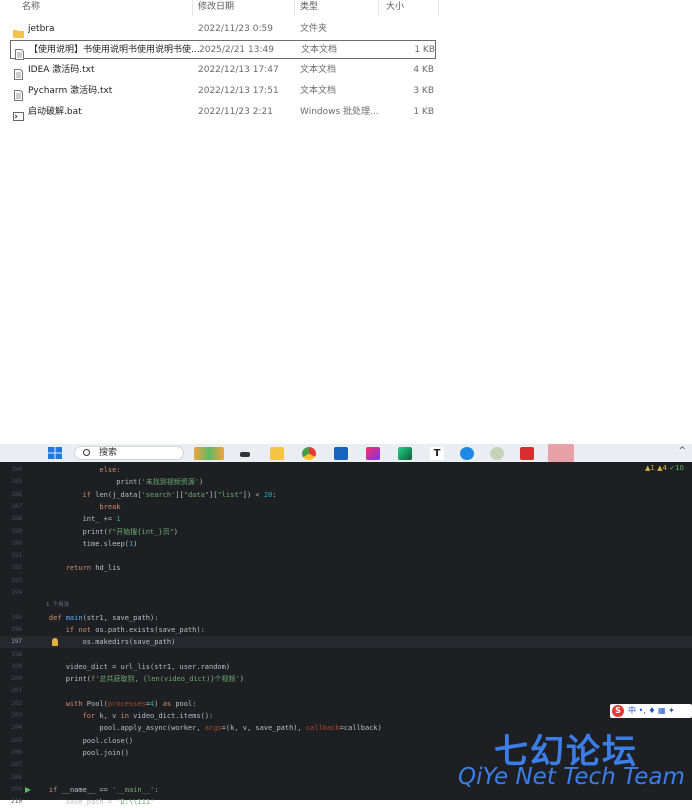  I want to click on code-line: 201, so click(346, 691).